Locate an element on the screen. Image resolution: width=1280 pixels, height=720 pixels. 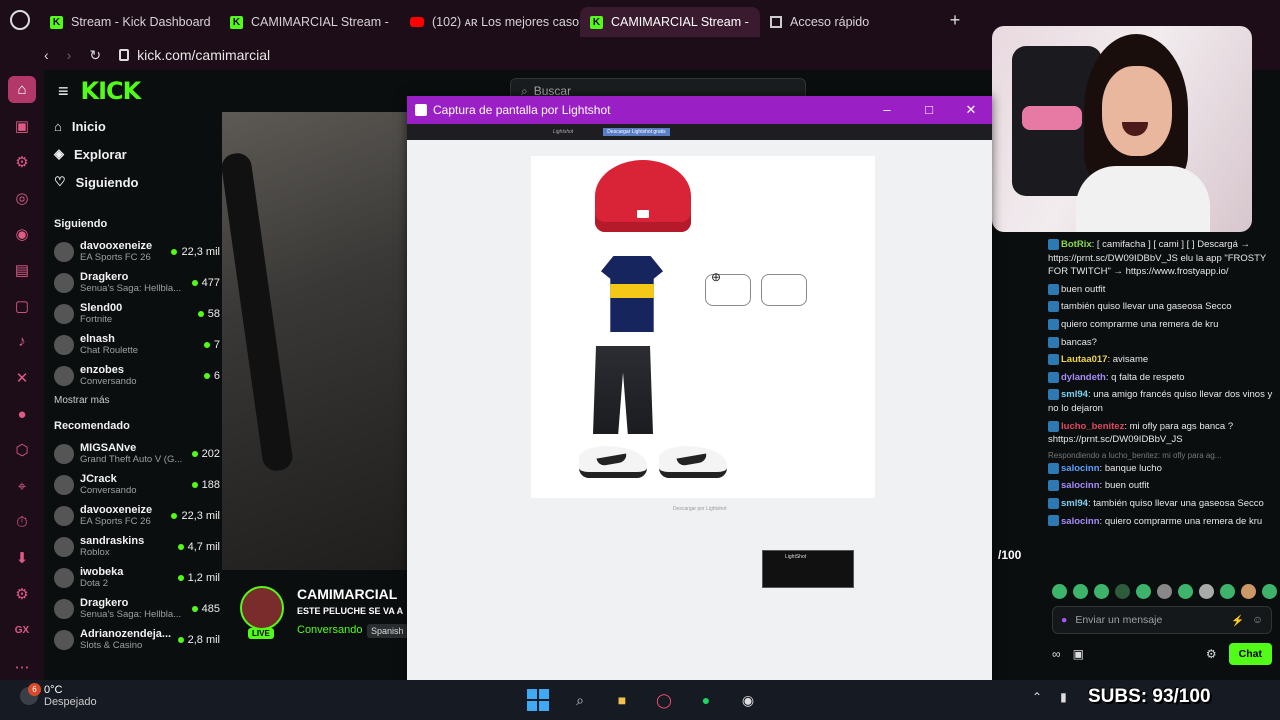
sidebar-channel: Slend00 Fortnite 58 is located at coordinates (137, 313).